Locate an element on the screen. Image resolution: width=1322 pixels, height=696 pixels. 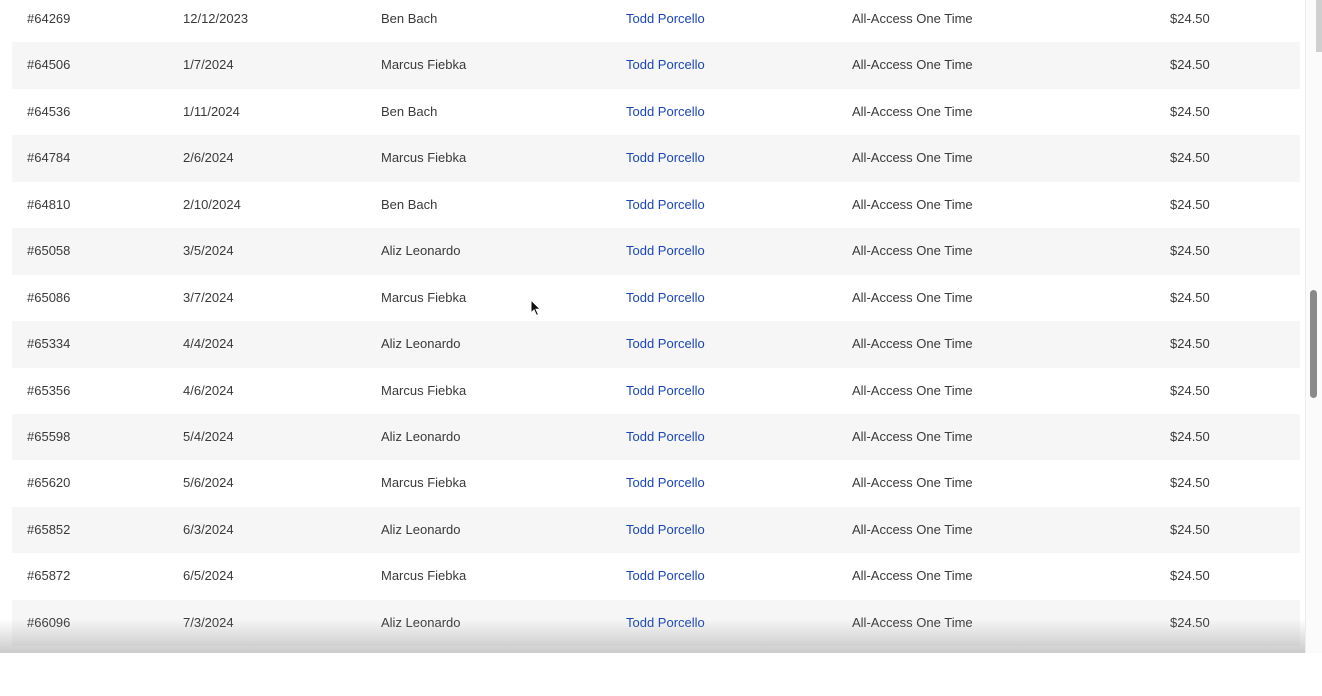
order-date: 5/6/2024 is located at coordinates (208, 483).